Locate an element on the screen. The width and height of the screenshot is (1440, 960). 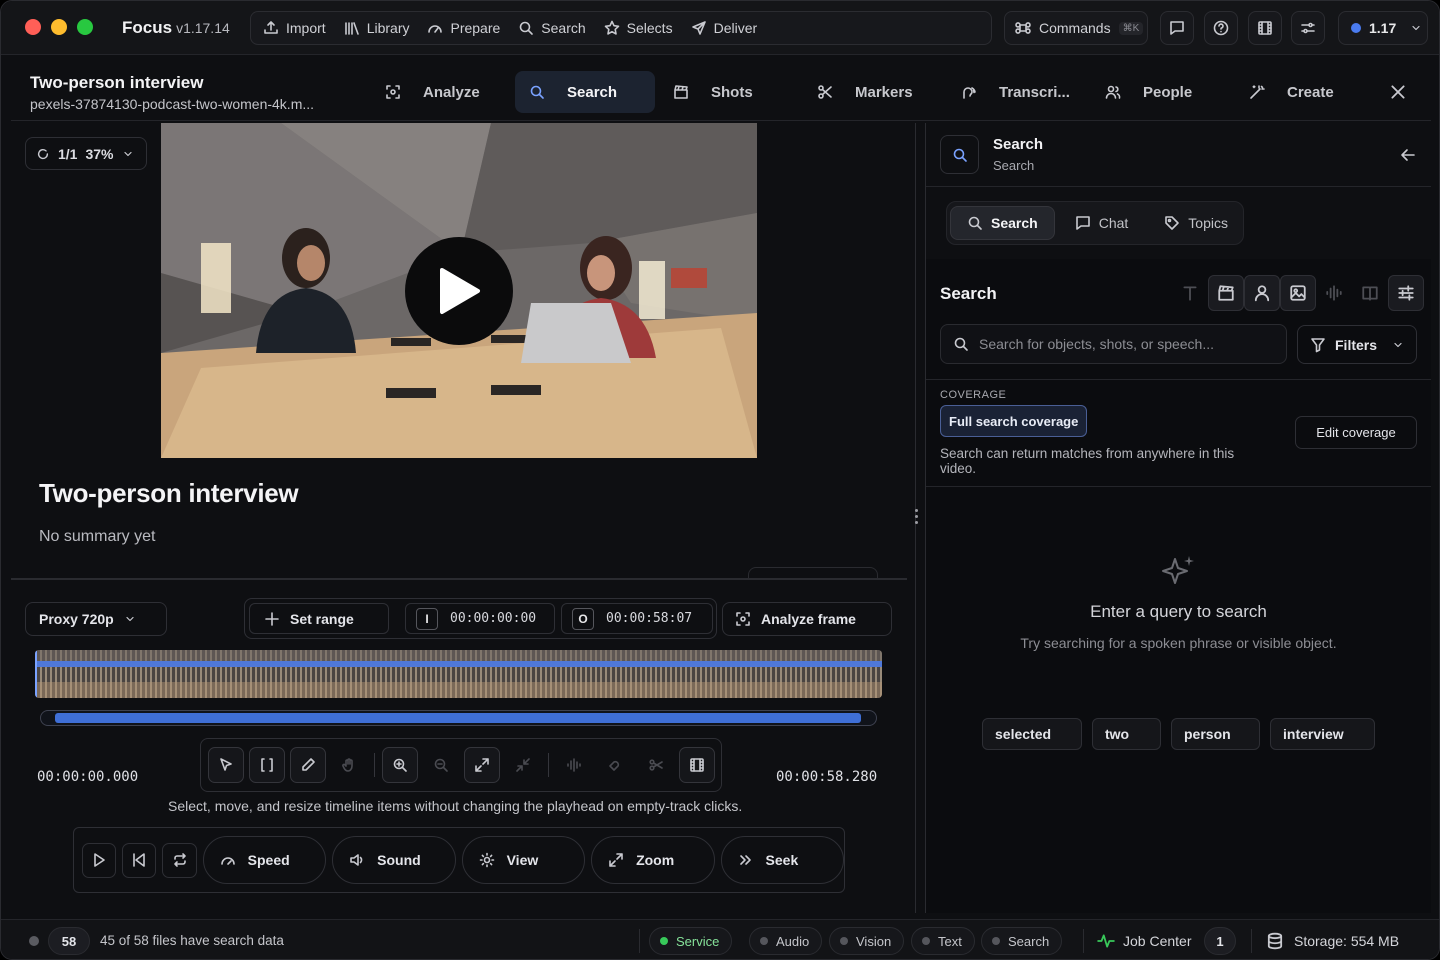
collapse-timeline-button is located at coordinates (523, 765).